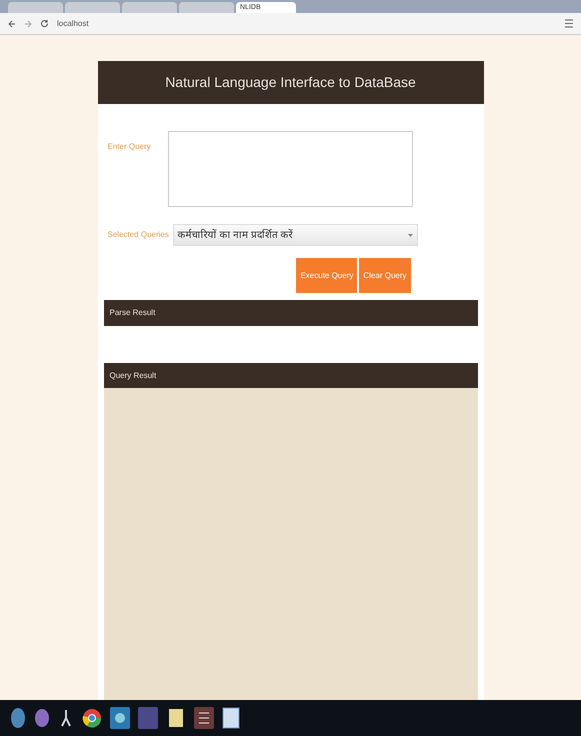 The height and width of the screenshot is (736, 581). Describe the element at coordinates (291, 313) in the screenshot. I see `parse-result-header: Parse Result` at that location.